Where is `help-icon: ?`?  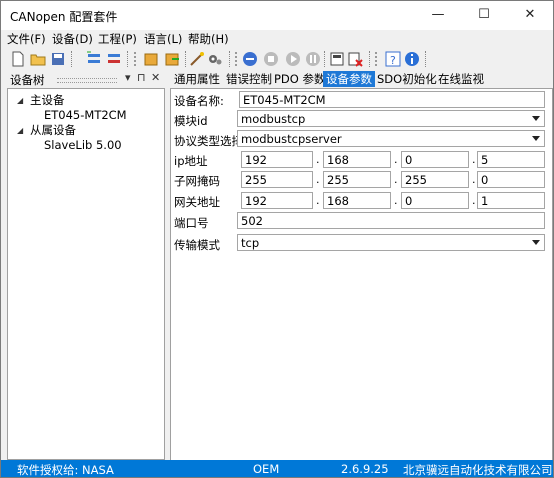
help-icon: ? is located at coordinates (393, 59).